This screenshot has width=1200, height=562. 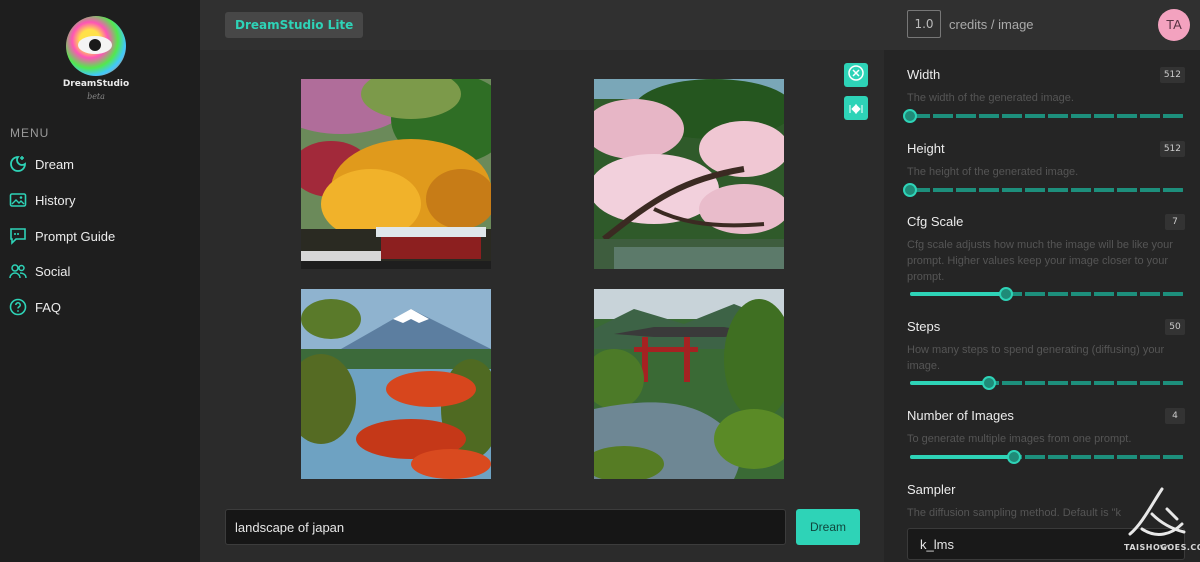 What do you see at coordinates (926, 148) in the screenshot?
I see `setting-title: Height` at bounding box center [926, 148].